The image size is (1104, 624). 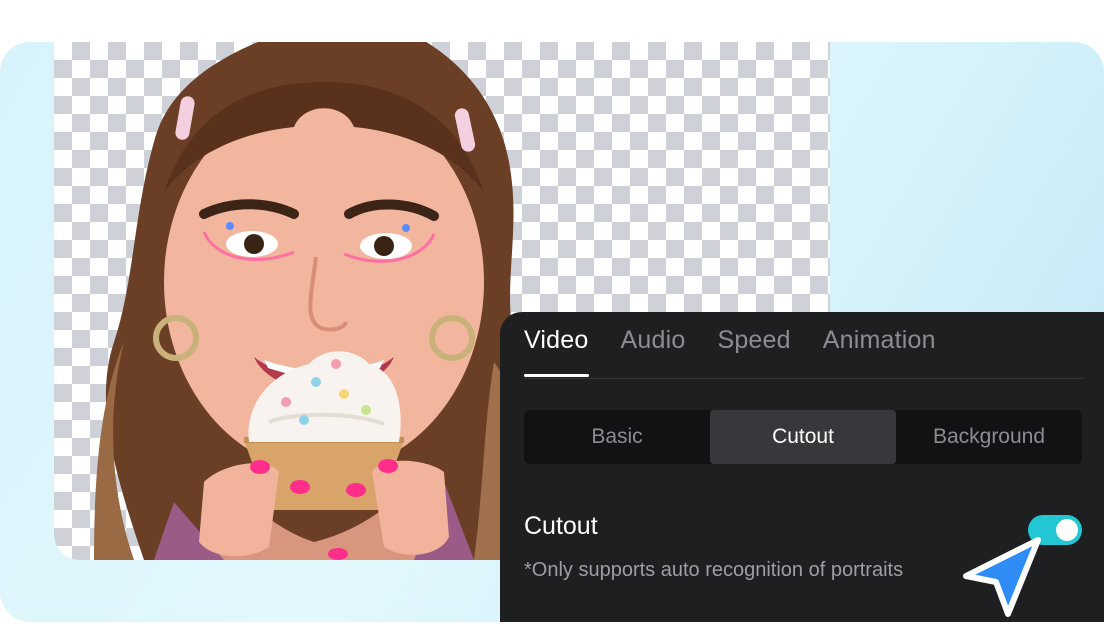 I want to click on subtab-basic: Basic, so click(x=617, y=437).